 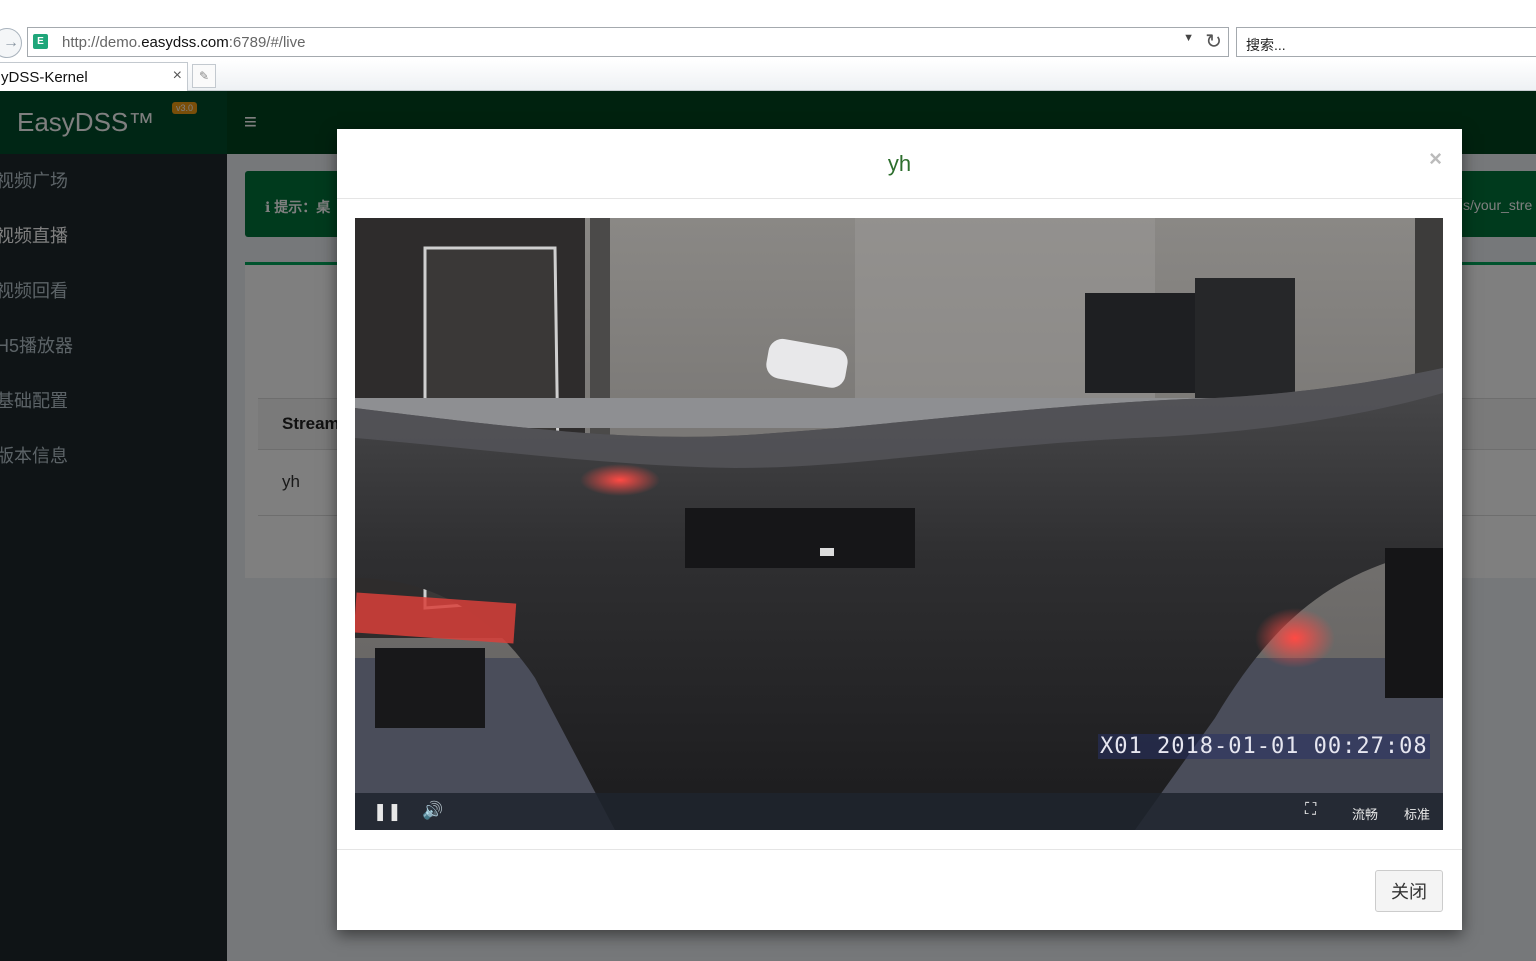 What do you see at coordinates (1417, 813) in the screenshot?
I see `quality-standard-button: 标准` at bounding box center [1417, 813].